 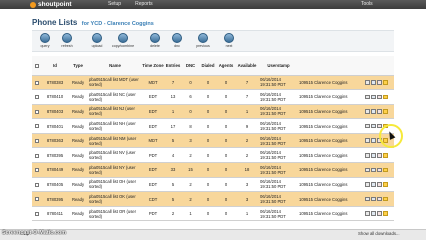 What do you see at coordinates (97, 42) in the screenshot?
I see `toolbar-upload-button: upload` at bounding box center [97, 42].